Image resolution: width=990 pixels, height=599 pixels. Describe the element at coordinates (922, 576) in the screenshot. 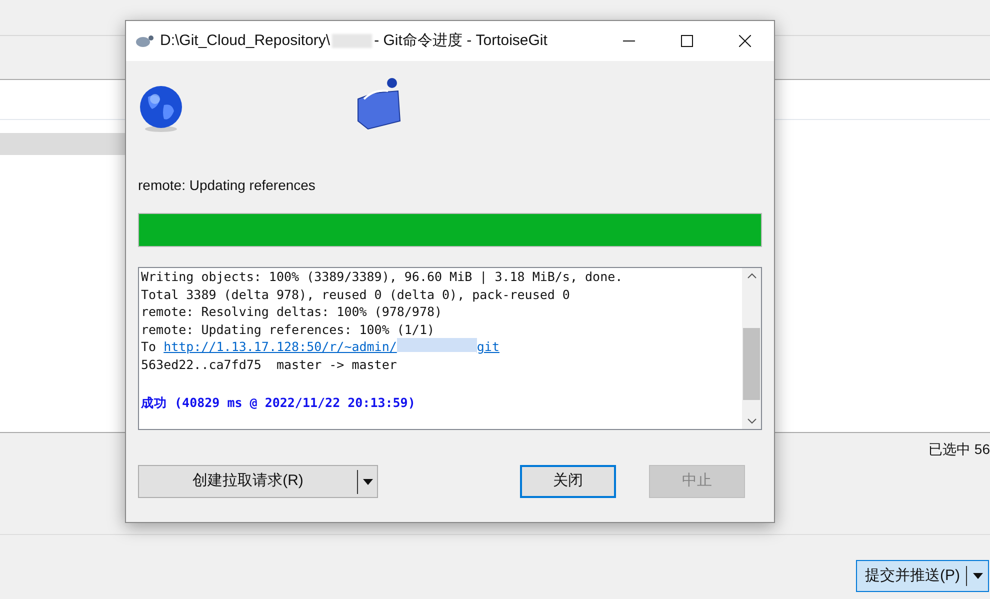

I see `commit-push-button: 提交并推送(P)` at that location.